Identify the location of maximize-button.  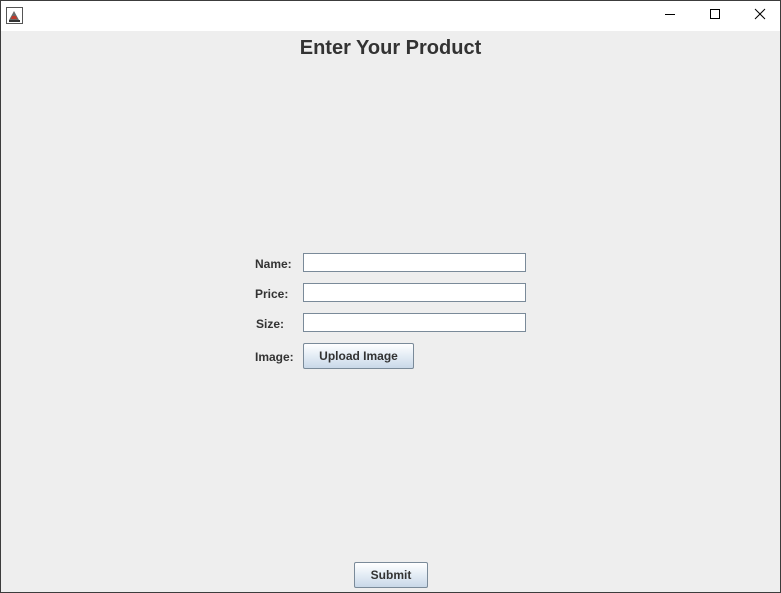
(715, 16).